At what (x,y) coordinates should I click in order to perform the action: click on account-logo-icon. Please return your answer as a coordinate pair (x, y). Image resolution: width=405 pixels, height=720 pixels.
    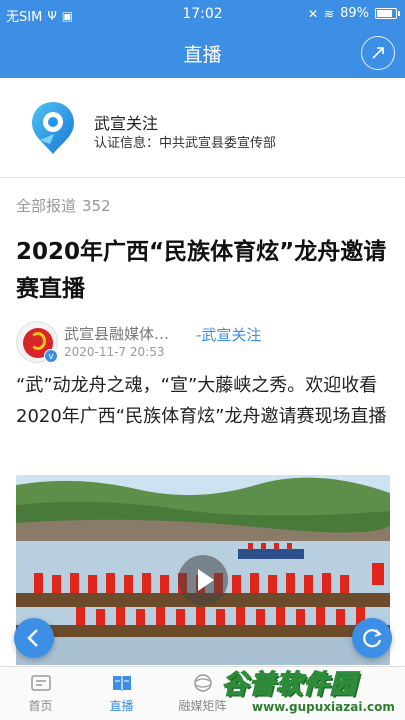
    Looking at the image, I should click on (53, 128).